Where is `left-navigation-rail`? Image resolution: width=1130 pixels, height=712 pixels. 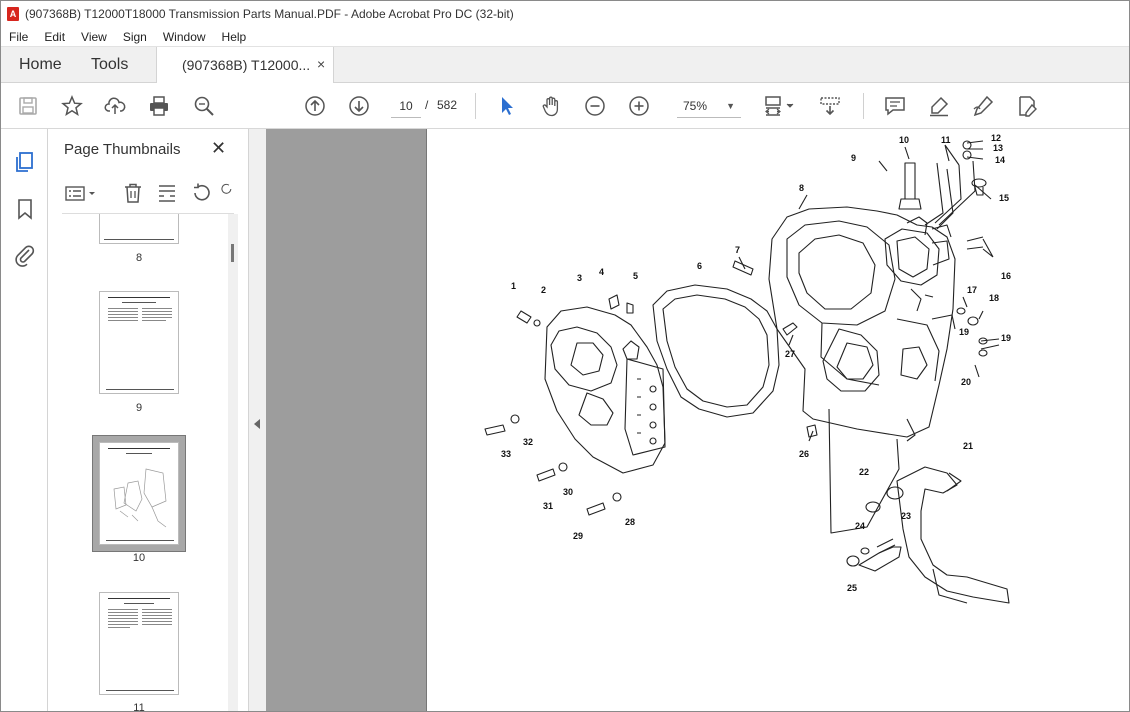
left-navigation-rail is located at coordinates (24, 420).